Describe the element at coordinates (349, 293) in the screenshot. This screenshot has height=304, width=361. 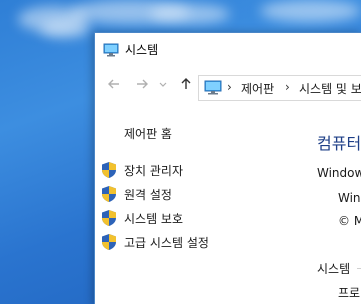
I see `processor-label: 프로` at that location.